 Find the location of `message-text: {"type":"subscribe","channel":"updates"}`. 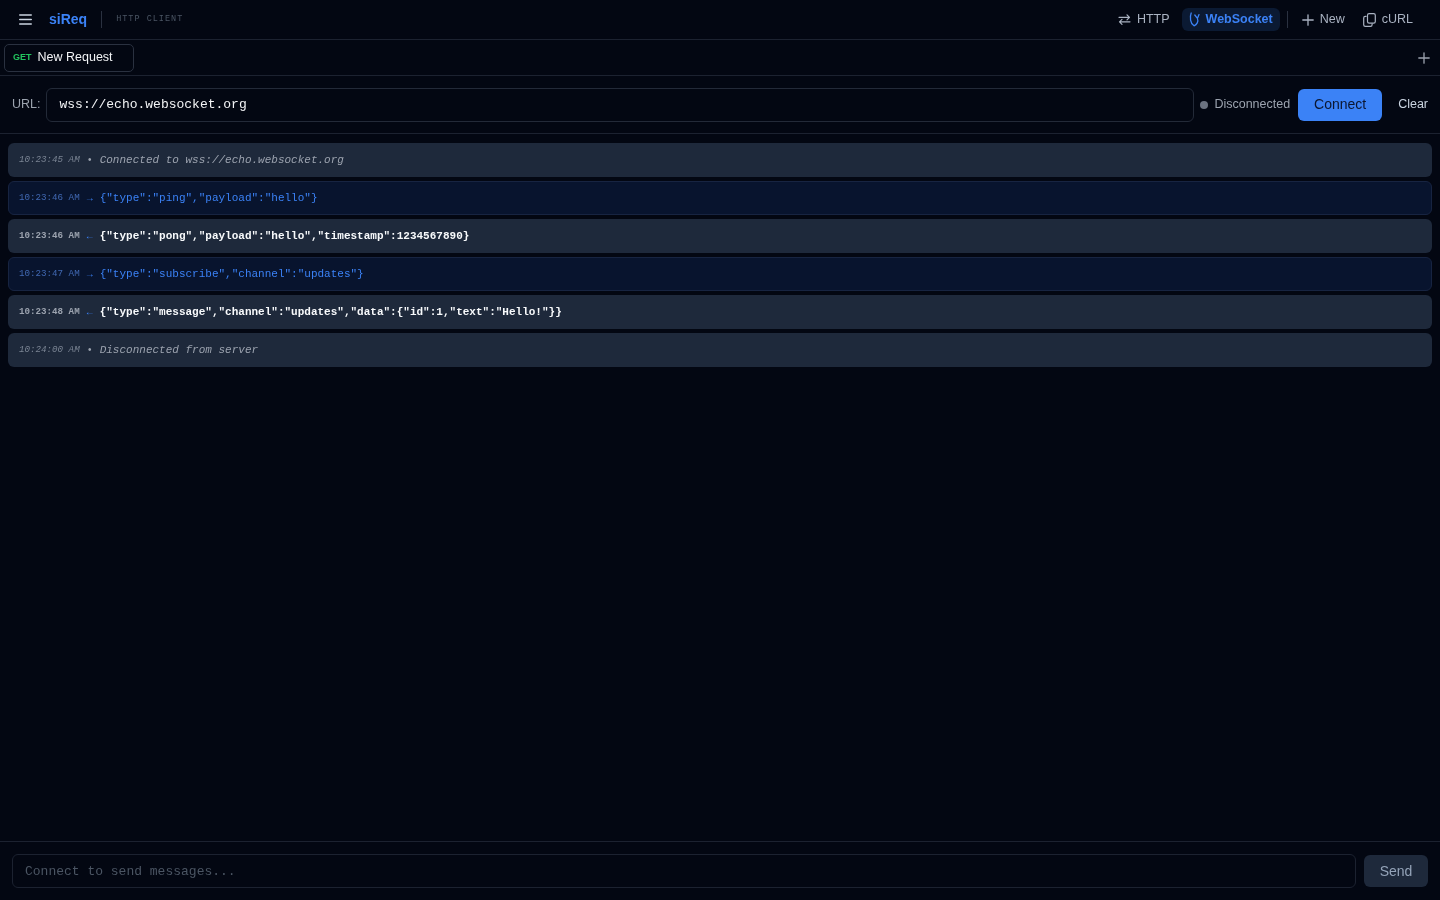

message-text: {"type":"subscribe","channel":"updates"} is located at coordinates (231, 274).